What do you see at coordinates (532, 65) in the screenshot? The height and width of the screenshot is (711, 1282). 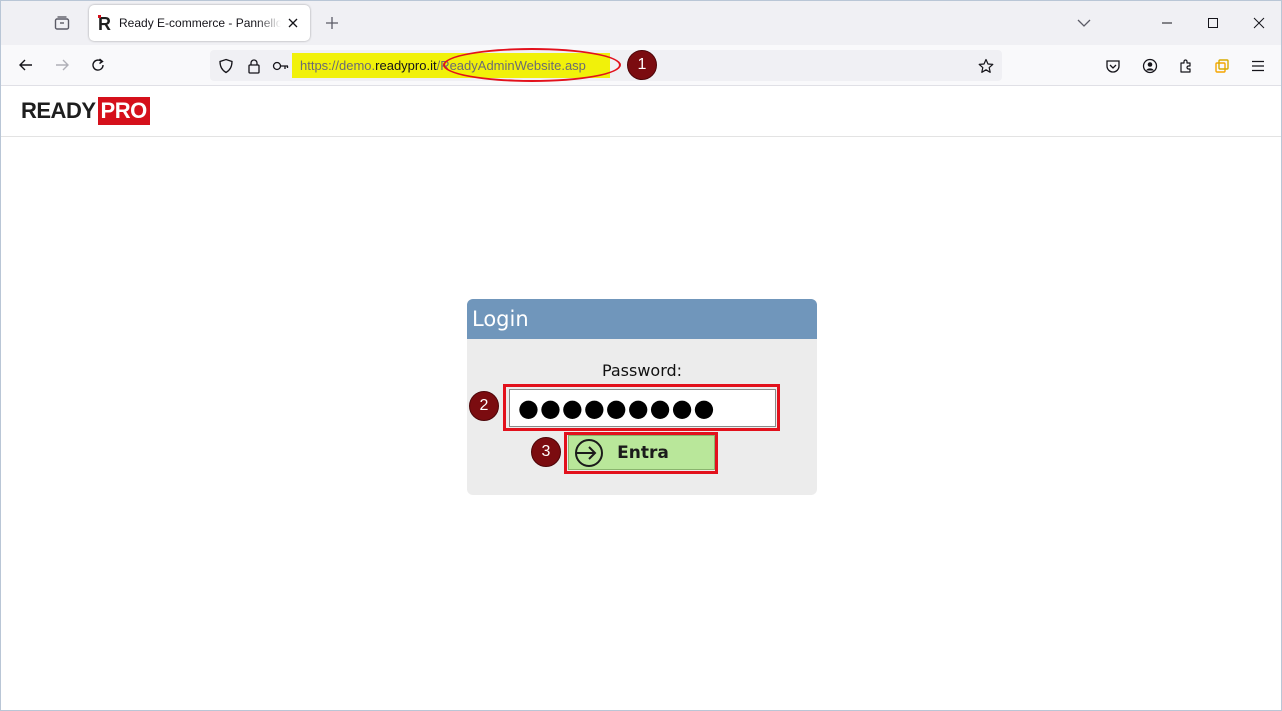 I see `url-path-oval-annotation` at bounding box center [532, 65].